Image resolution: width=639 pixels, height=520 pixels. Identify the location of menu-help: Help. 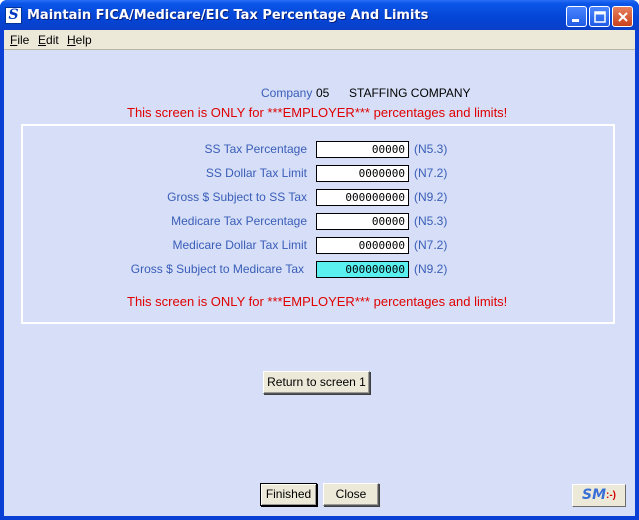
(79, 40).